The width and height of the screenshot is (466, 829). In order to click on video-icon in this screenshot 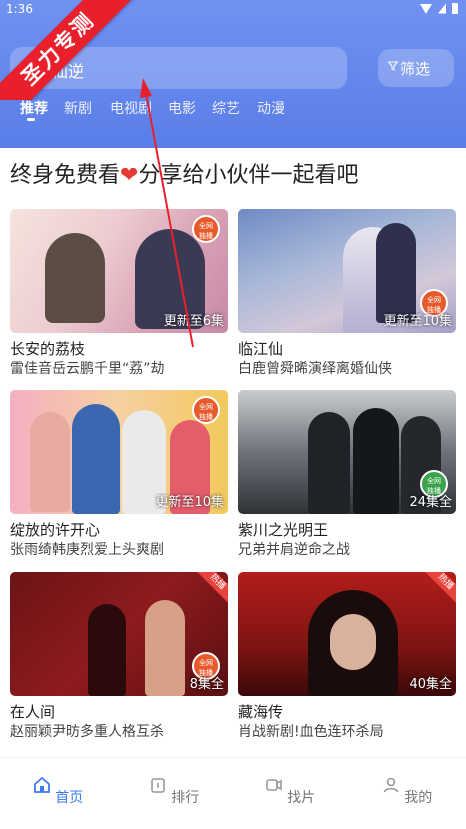, I will do `click(273, 785)`.